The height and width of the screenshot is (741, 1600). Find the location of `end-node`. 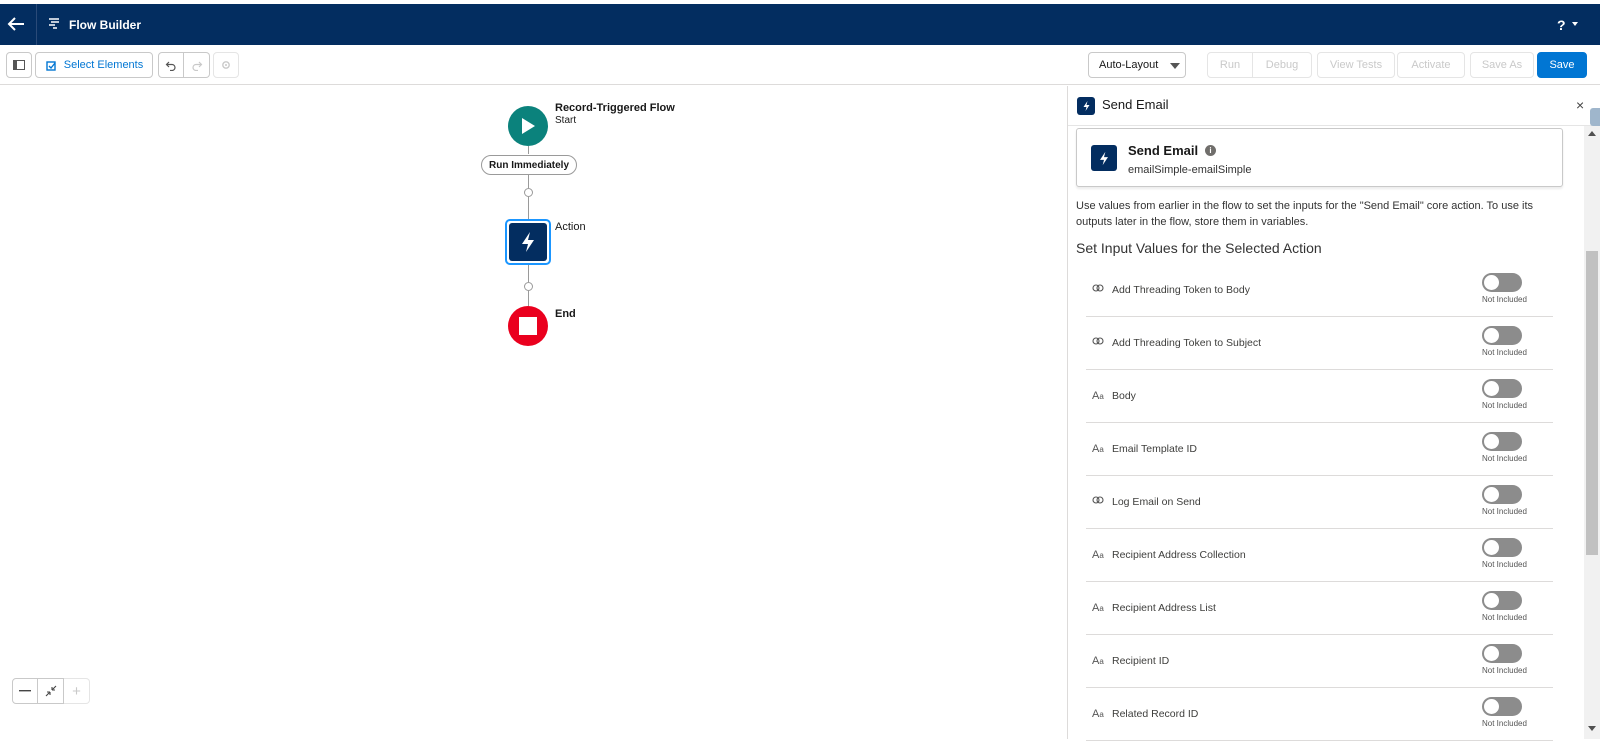

end-node is located at coordinates (528, 326).